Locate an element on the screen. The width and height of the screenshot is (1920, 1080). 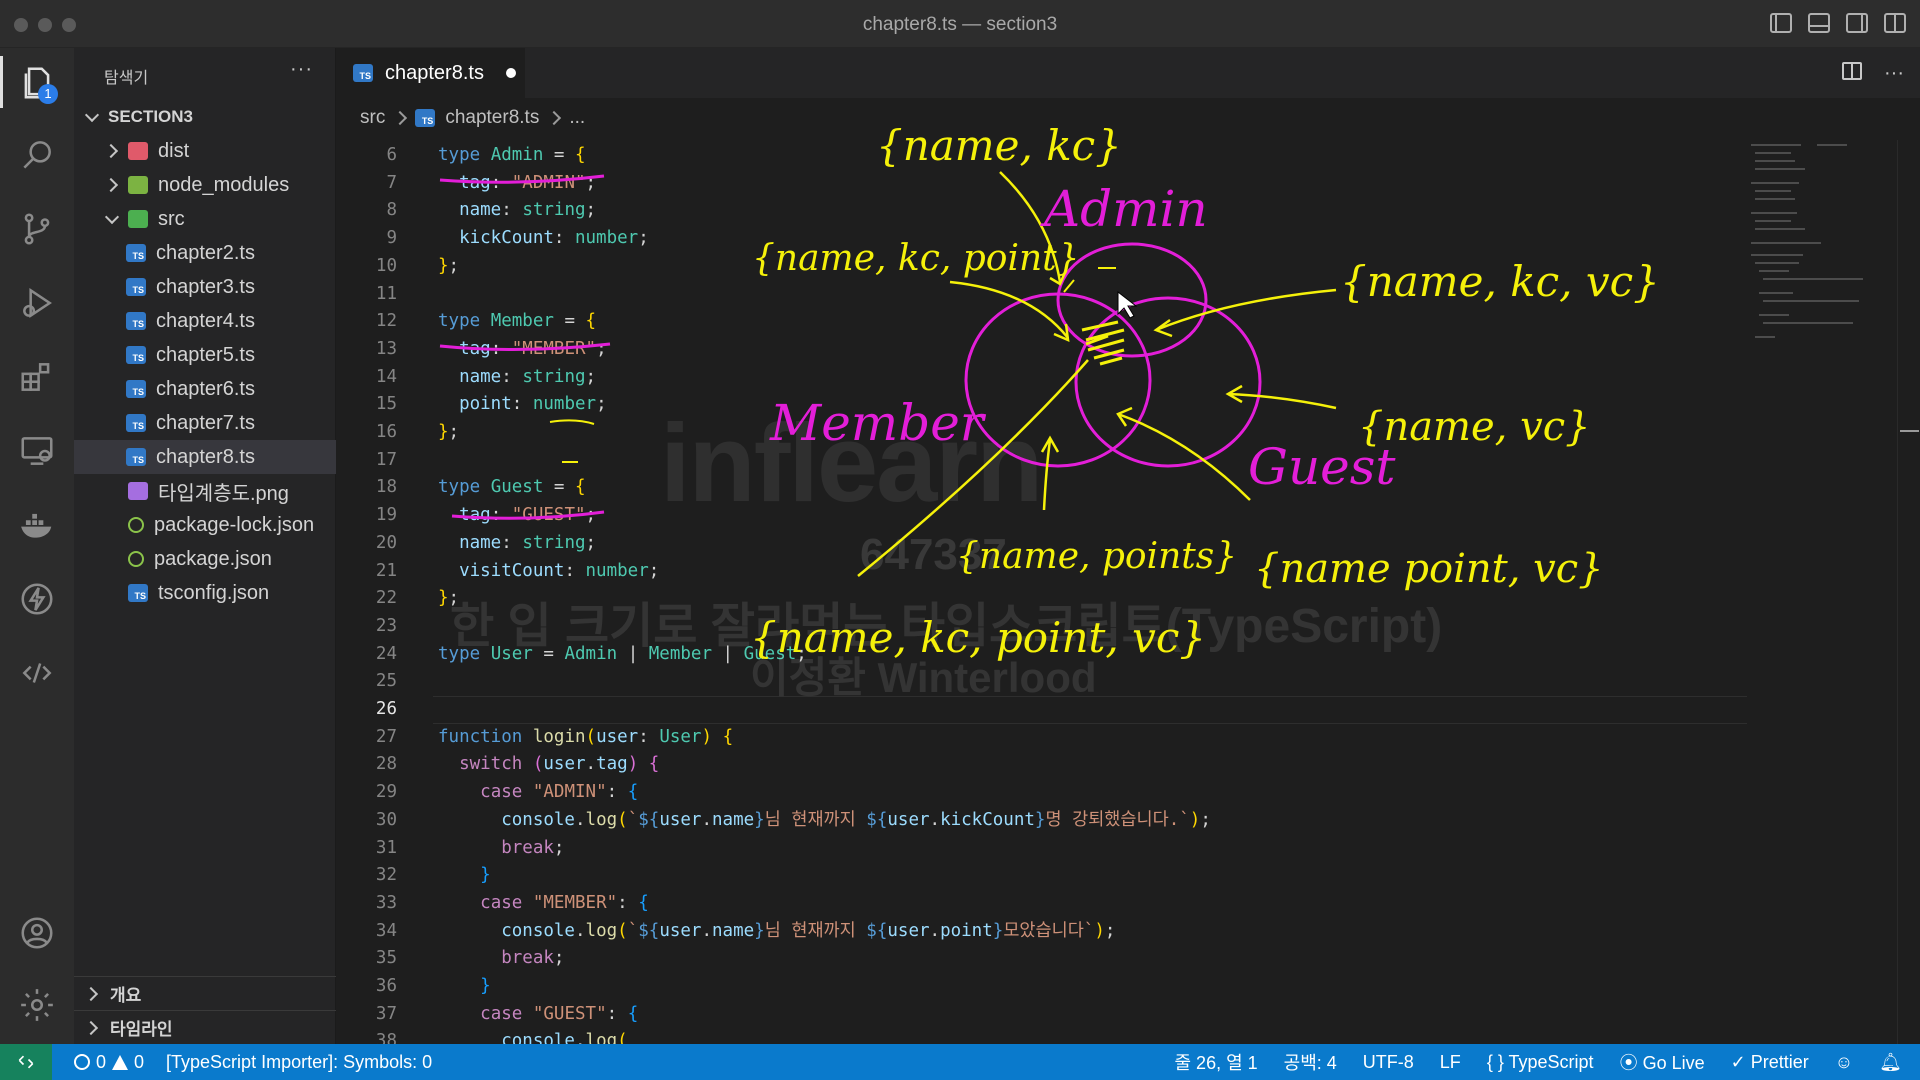
file-item: 타입계층도.png is located at coordinates (205, 491).